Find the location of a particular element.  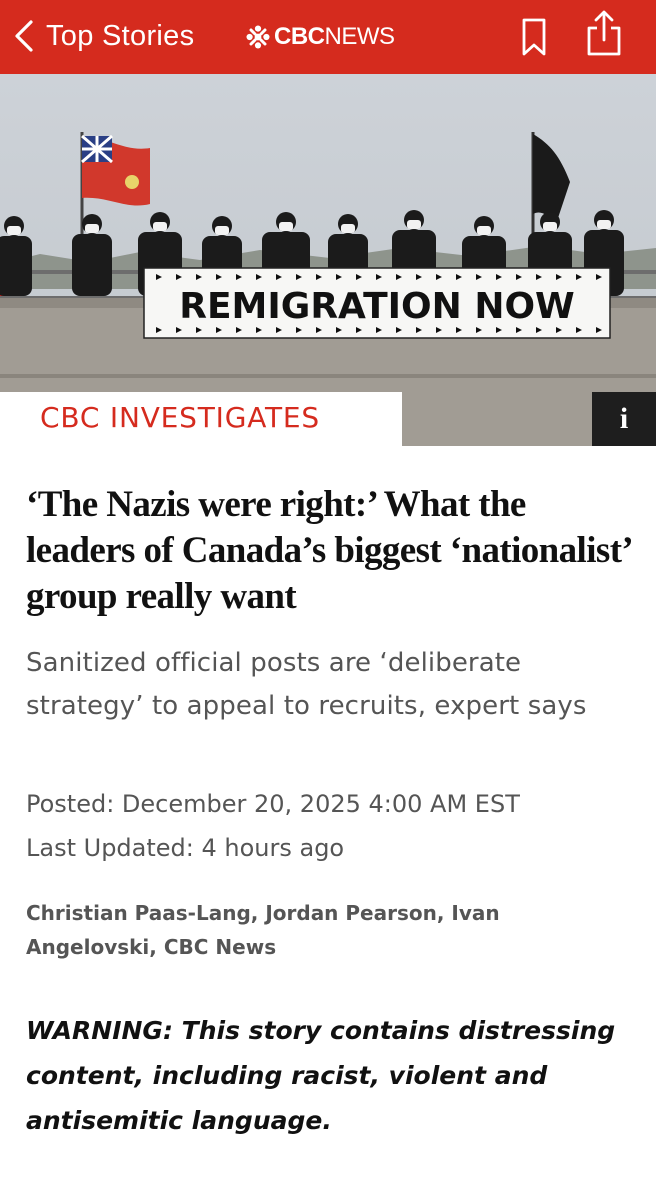

share-icon is located at coordinates (604, 33).